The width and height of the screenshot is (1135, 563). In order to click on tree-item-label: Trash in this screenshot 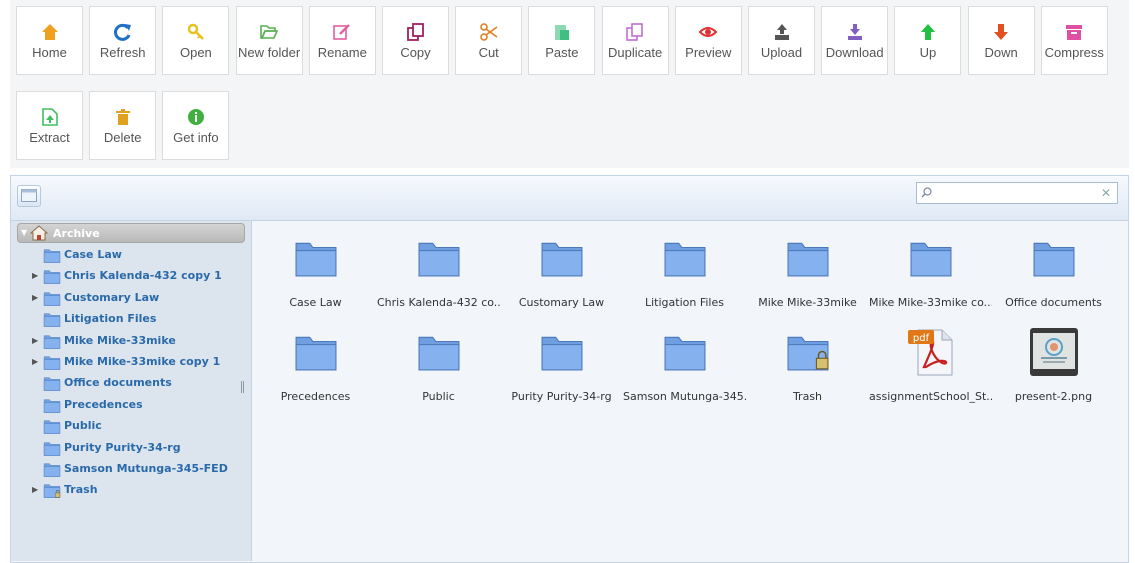, I will do `click(81, 490)`.